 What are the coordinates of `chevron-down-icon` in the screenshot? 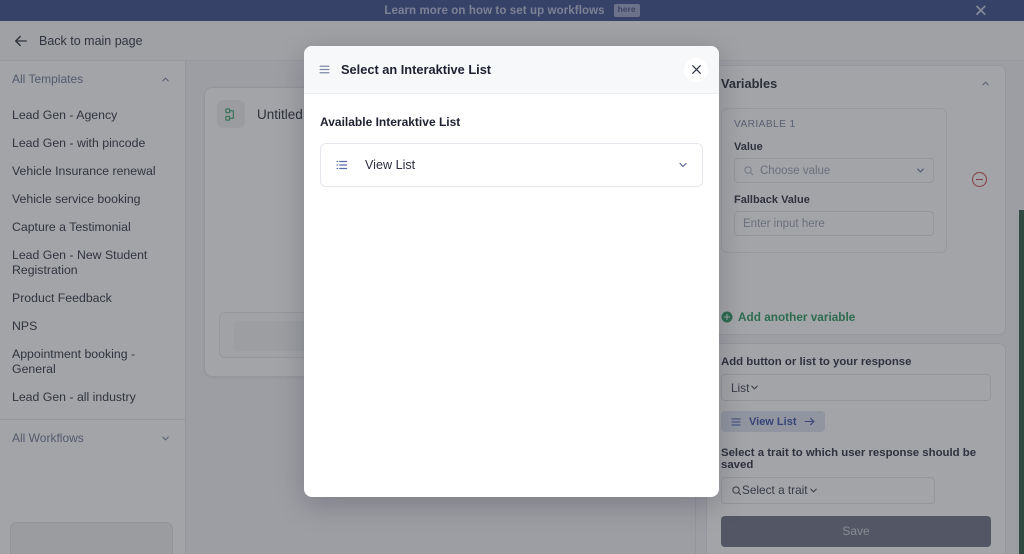 It's located at (683, 165).